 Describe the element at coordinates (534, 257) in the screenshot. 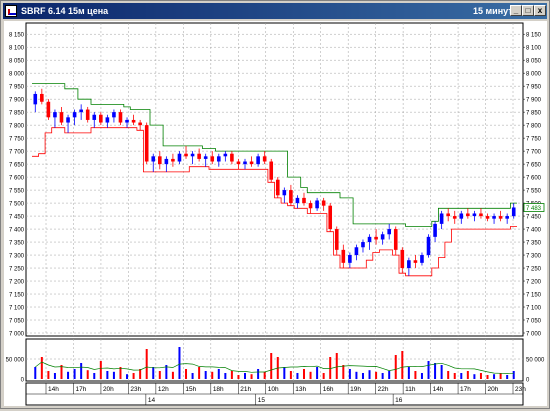

I see `price-tick-label: 7 300` at that location.